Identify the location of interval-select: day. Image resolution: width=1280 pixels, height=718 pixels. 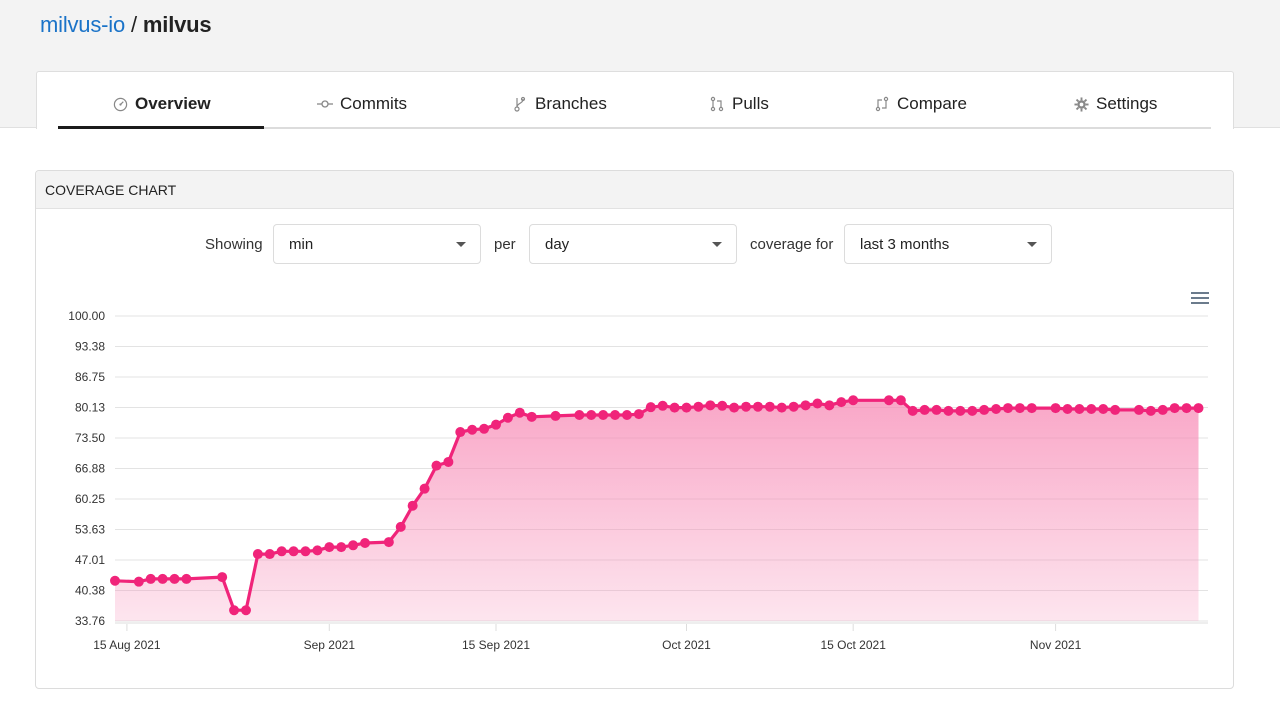
(633, 244).